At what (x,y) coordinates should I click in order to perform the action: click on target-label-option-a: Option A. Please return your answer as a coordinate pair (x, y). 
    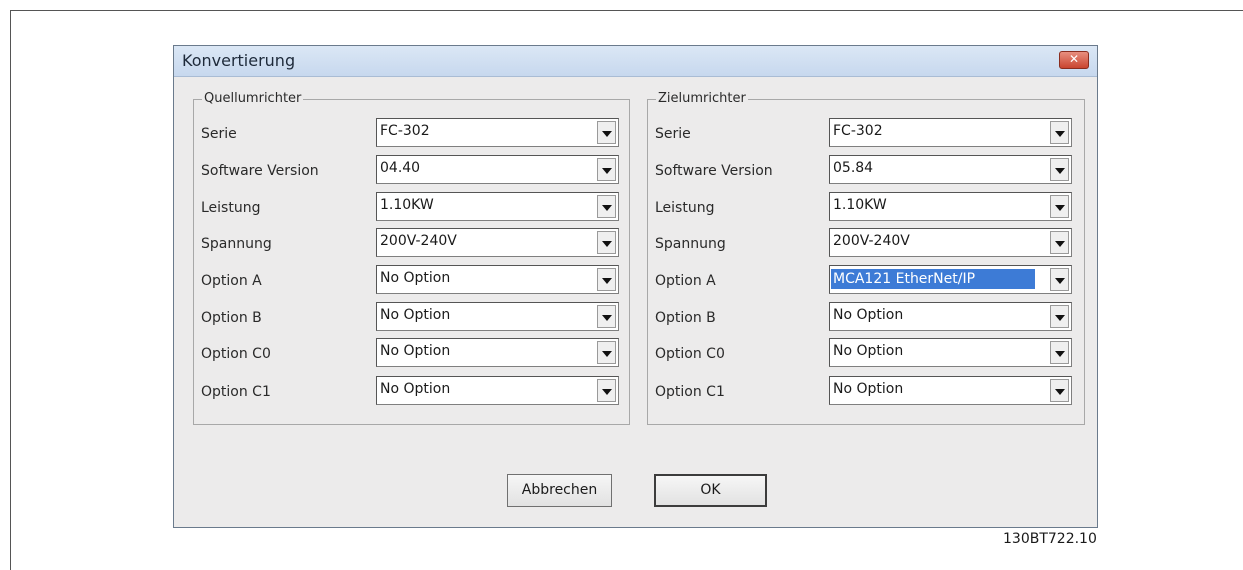
    Looking at the image, I should click on (685, 281).